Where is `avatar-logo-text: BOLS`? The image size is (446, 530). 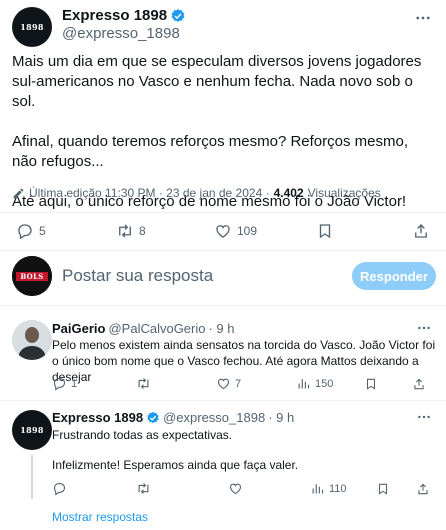
avatar-logo-text: BOLS is located at coordinates (32, 276).